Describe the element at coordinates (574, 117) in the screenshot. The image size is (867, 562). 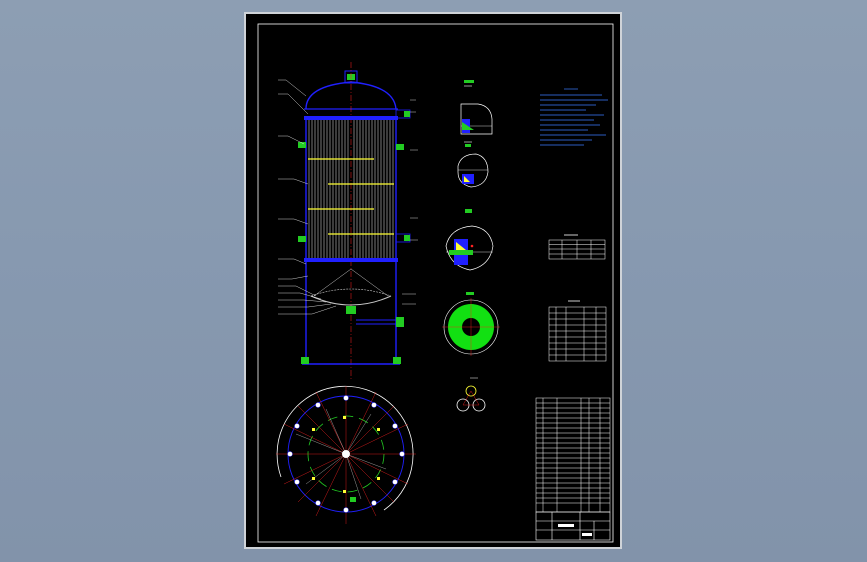
I see `technical-notes` at that location.